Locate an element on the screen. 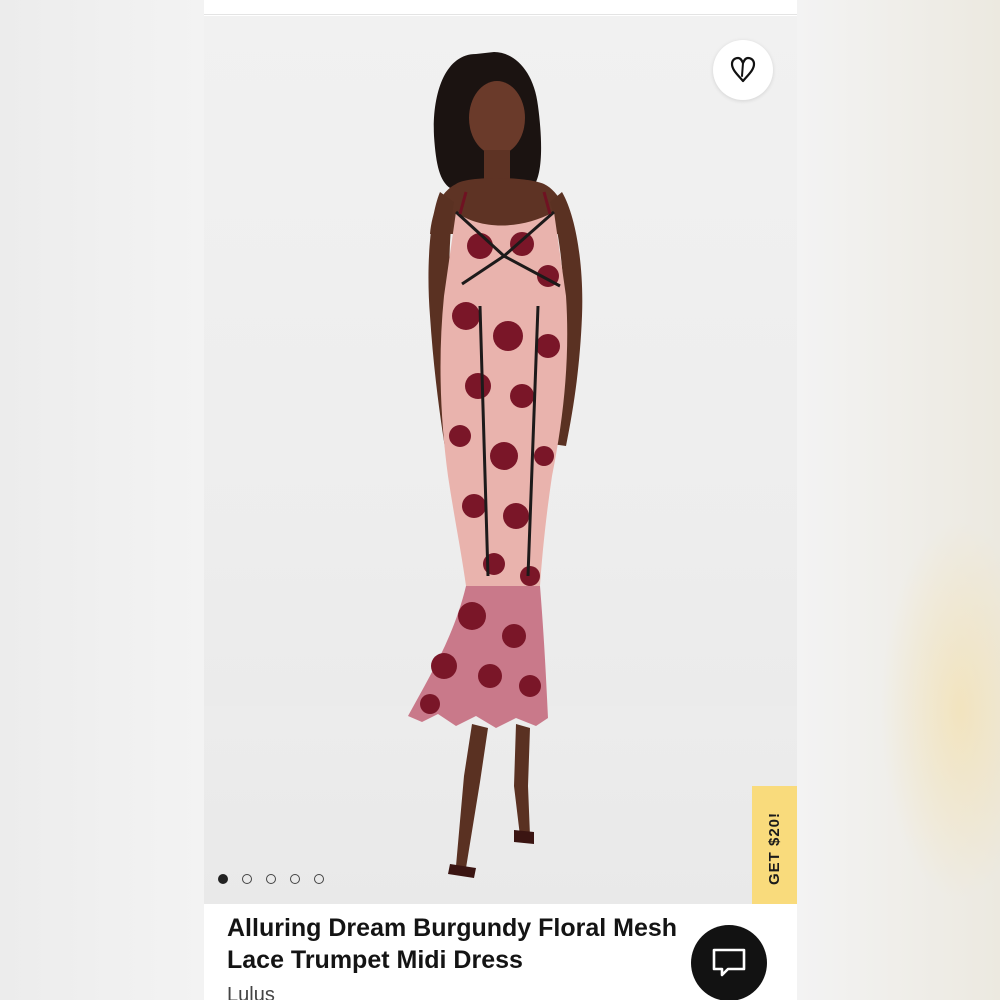  product-title-line-1: Alluring Dream Burgundy Floral Mesh is located at coordinates (452, 928).